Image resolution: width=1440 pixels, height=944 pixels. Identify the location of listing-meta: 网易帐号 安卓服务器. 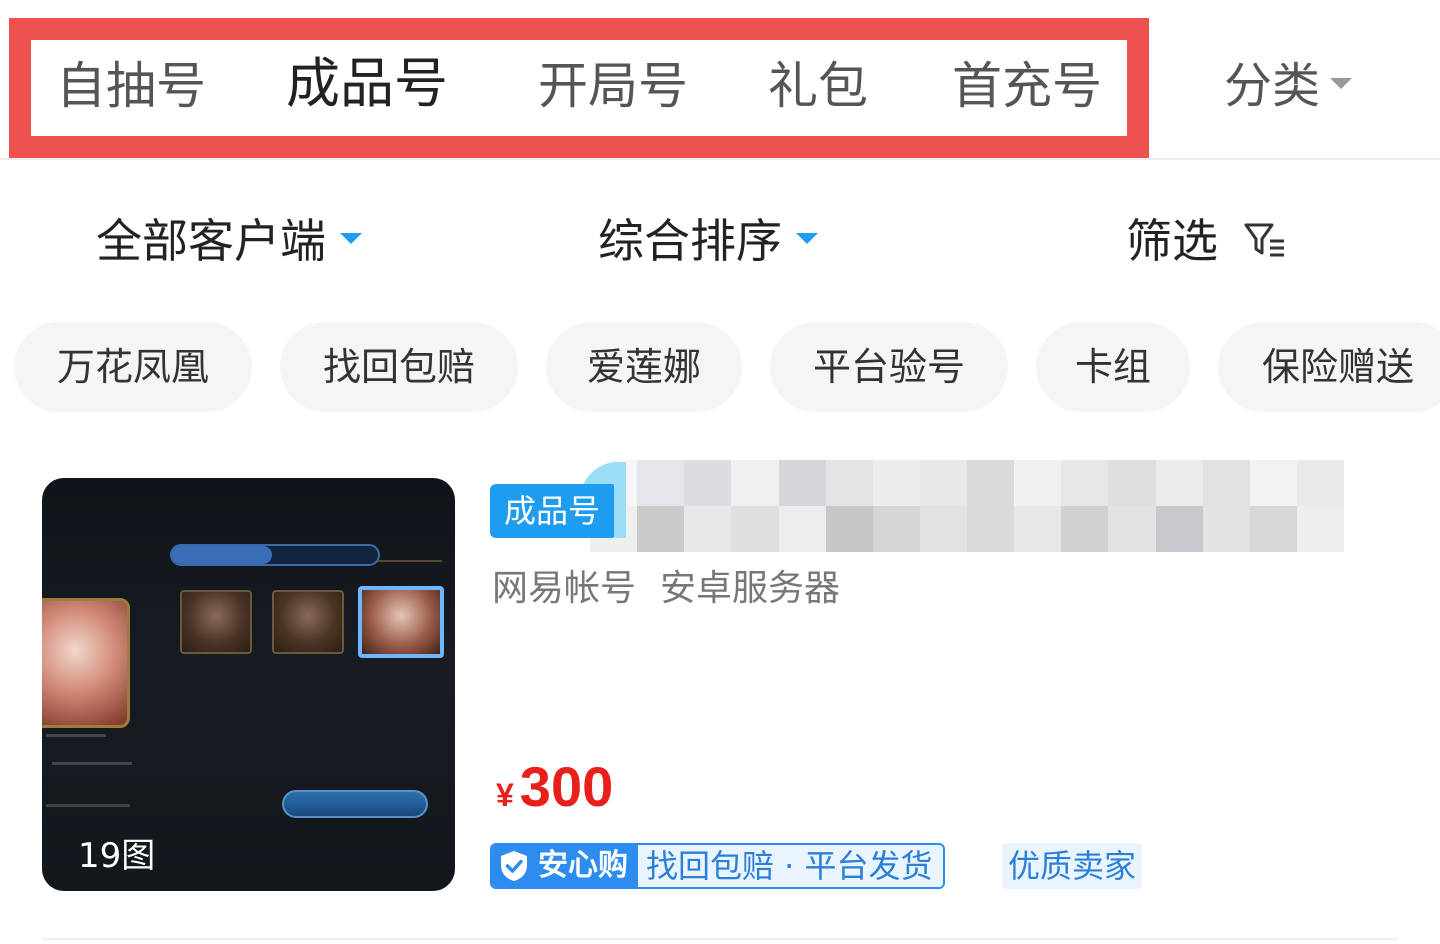
(666, 589).